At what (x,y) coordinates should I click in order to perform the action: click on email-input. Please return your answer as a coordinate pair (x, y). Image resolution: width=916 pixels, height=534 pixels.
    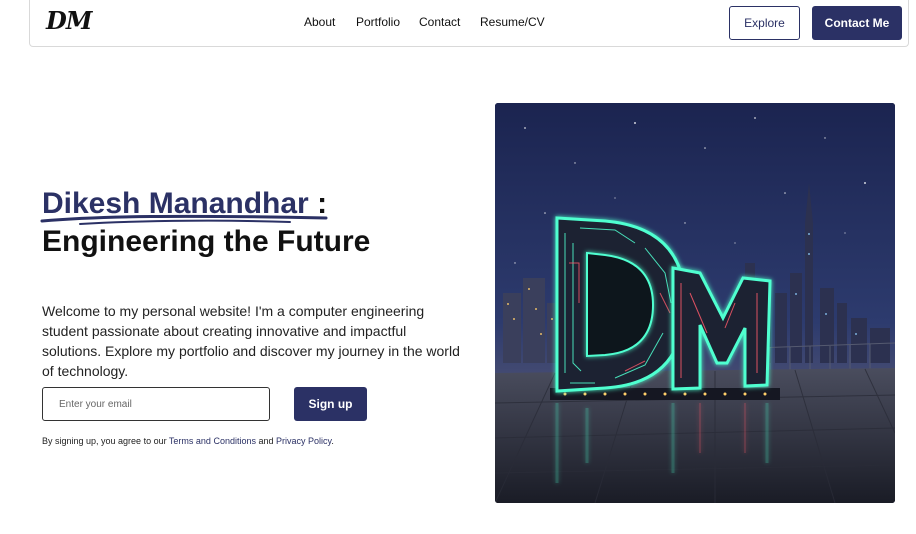
    Looking at the image, I should click on (156, 404).